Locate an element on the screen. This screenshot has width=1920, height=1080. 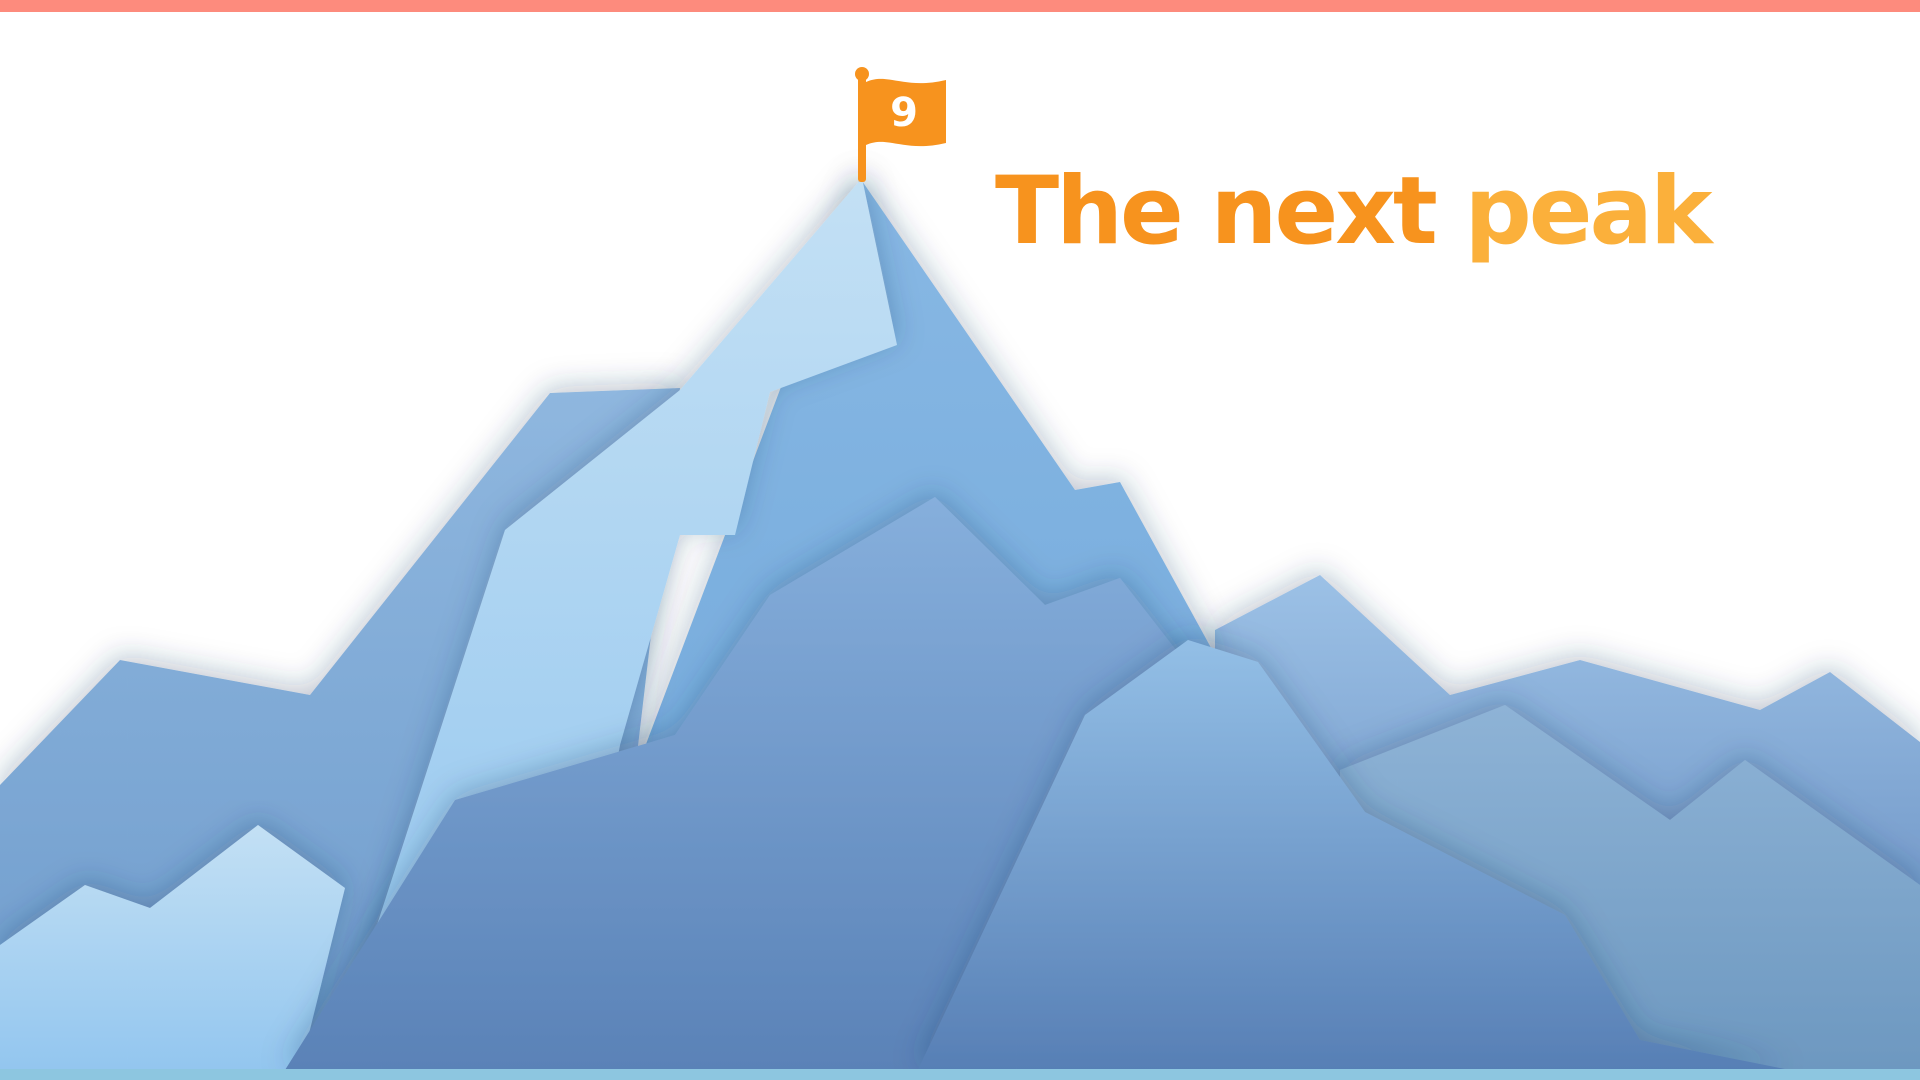
title-word-accent: peak is located at coordinates (1588, 211).